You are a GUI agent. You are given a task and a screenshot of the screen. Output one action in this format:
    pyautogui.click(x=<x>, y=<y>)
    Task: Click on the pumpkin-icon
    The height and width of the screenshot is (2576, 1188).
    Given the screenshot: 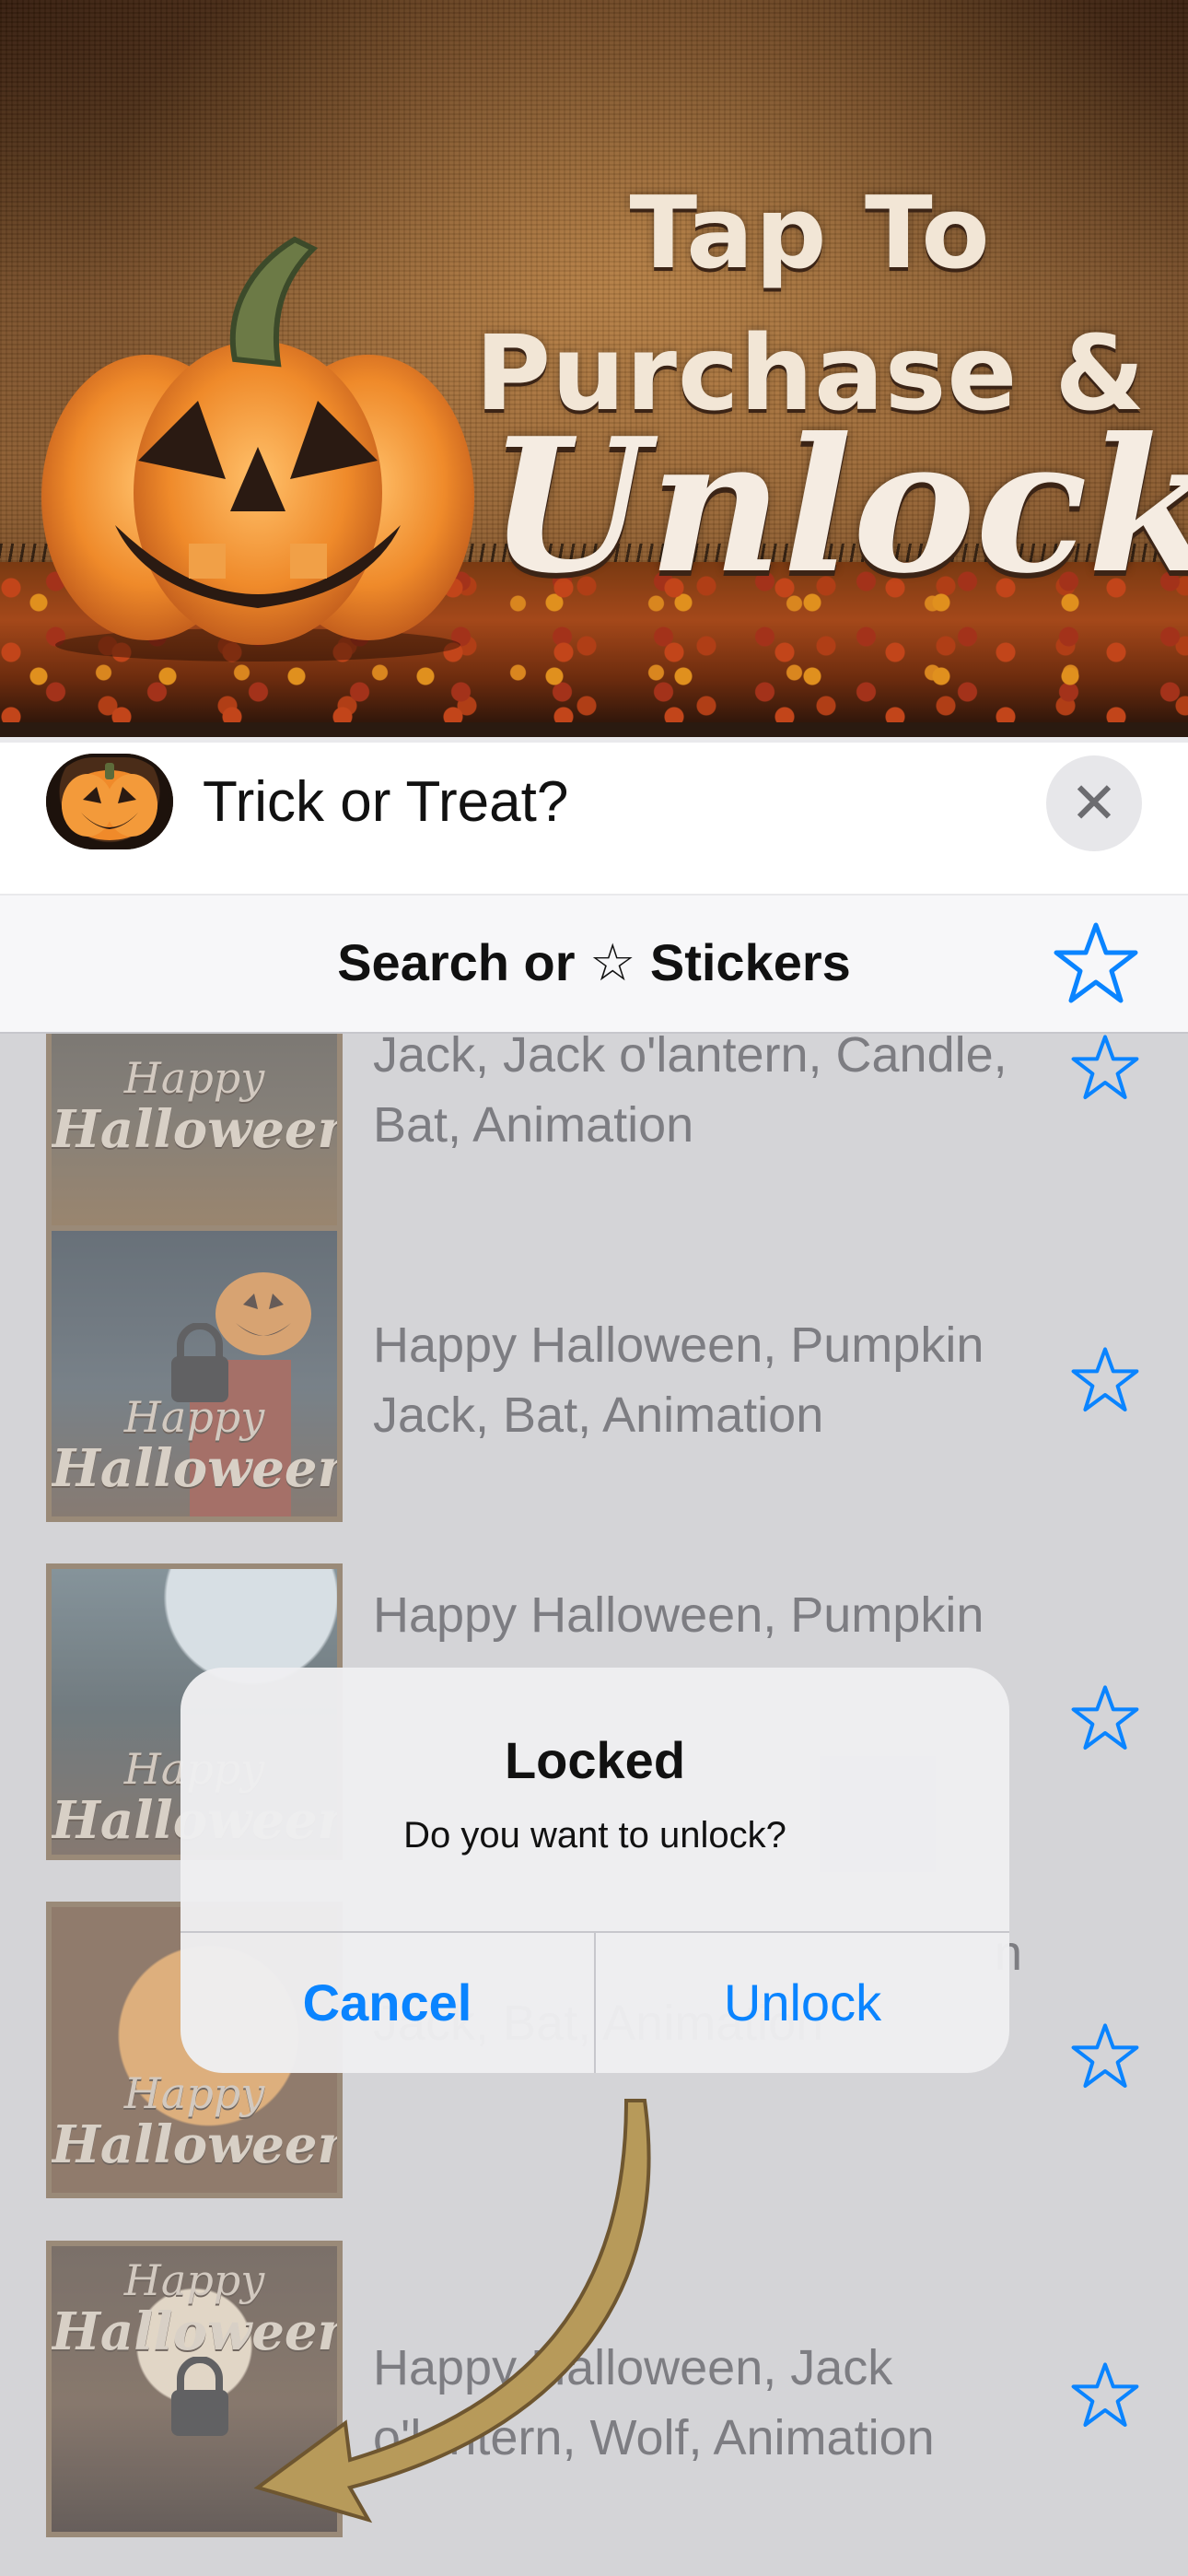 What is the action you would take?
    pyautogui.click(x=109, y=801)
    